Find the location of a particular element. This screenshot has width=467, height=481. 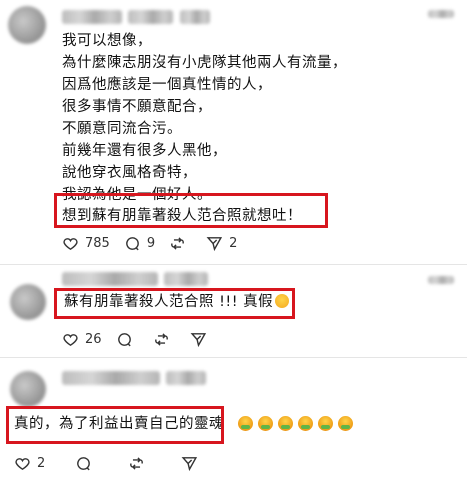

like-count: 2 is located at coordinates (41, 463).